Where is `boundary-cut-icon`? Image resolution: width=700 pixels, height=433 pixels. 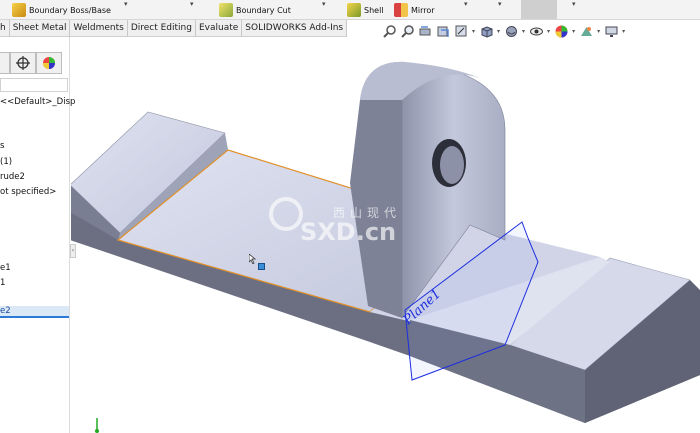
boundary-cut-icon is located at coordinates (226, 10).